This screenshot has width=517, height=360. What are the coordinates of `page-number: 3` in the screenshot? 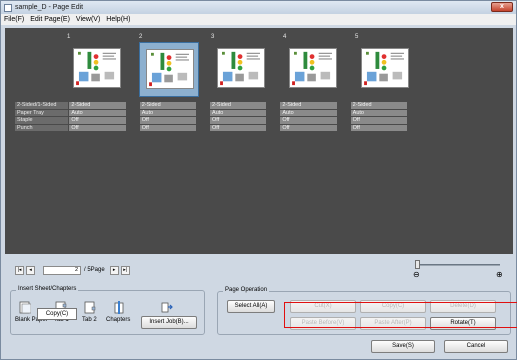 It's located at (213, 37).